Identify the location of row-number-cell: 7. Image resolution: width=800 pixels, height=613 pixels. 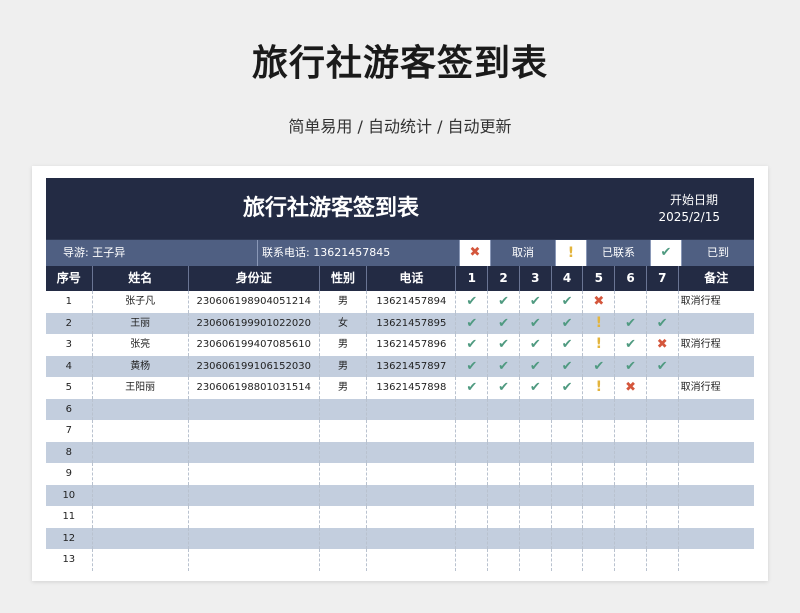
(69, 431).